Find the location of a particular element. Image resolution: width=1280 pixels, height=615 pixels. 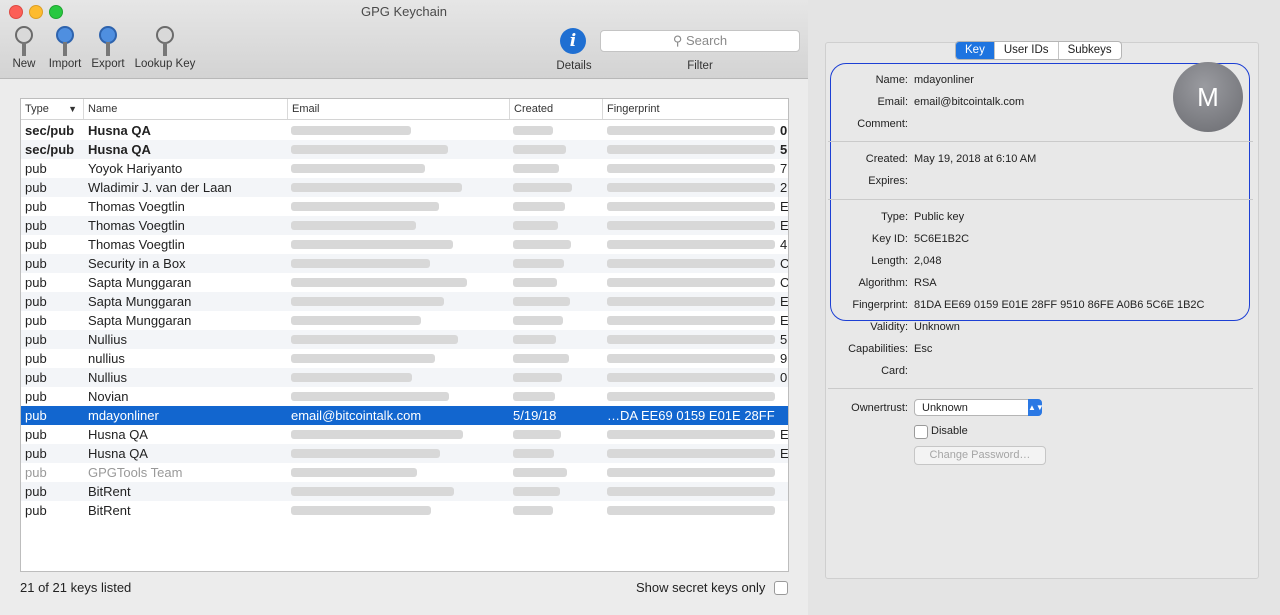

table-row: pub nullius 9 is located at coordinates (404, 358).